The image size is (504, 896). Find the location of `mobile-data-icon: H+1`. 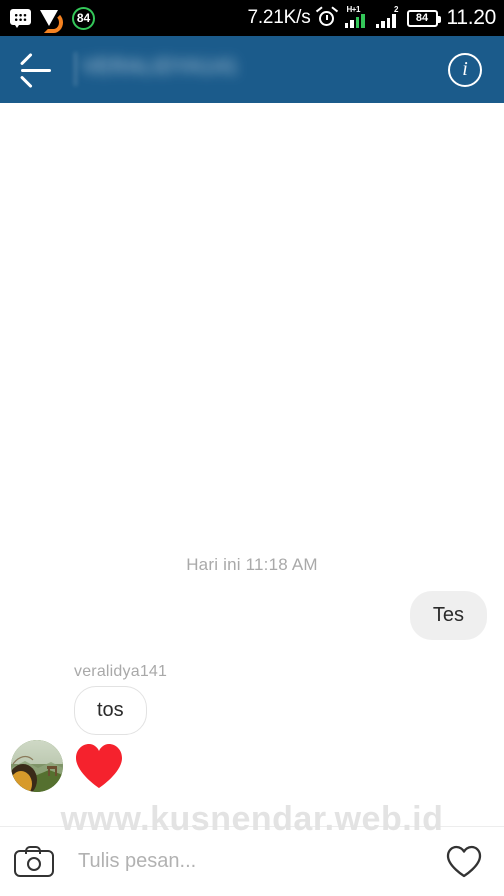

mobile-data-icon: H+1 is located at coordinates (356, 17).